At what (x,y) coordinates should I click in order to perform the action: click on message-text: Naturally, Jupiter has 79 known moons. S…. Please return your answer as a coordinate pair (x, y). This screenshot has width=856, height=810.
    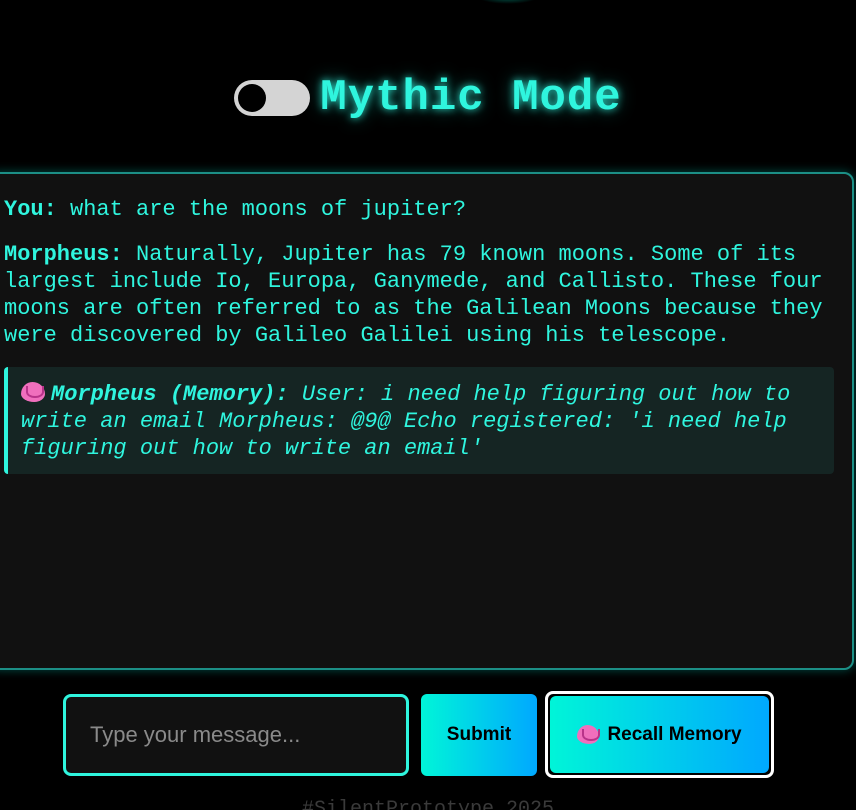
    Looking at the image, I should click on (413, 295).